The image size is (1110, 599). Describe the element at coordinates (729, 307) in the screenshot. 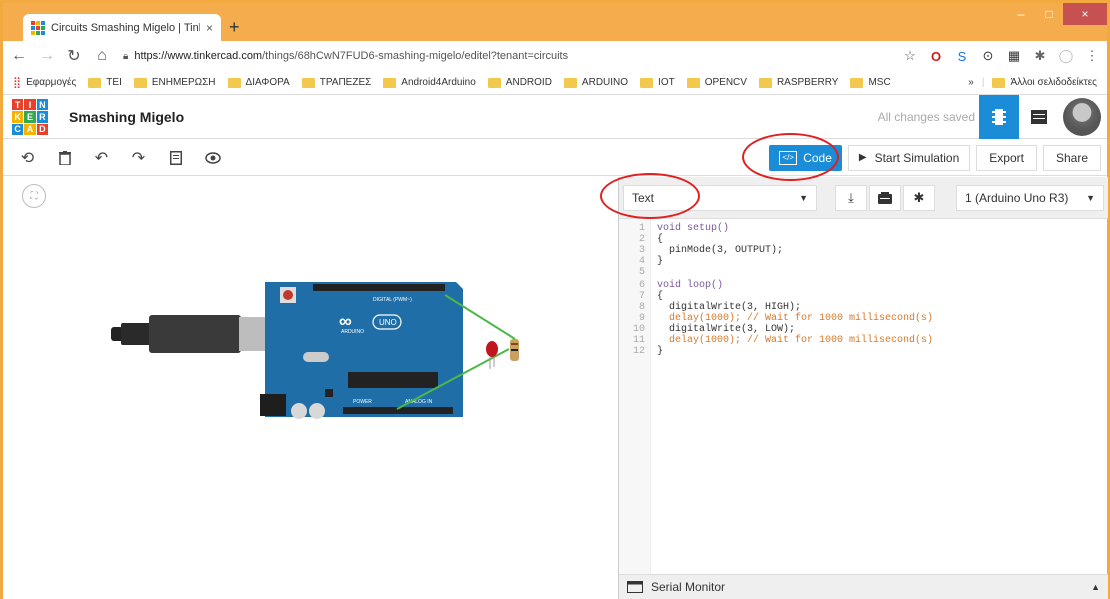

I see `code-text: digitalWrite(3, HIGH);` at that location.